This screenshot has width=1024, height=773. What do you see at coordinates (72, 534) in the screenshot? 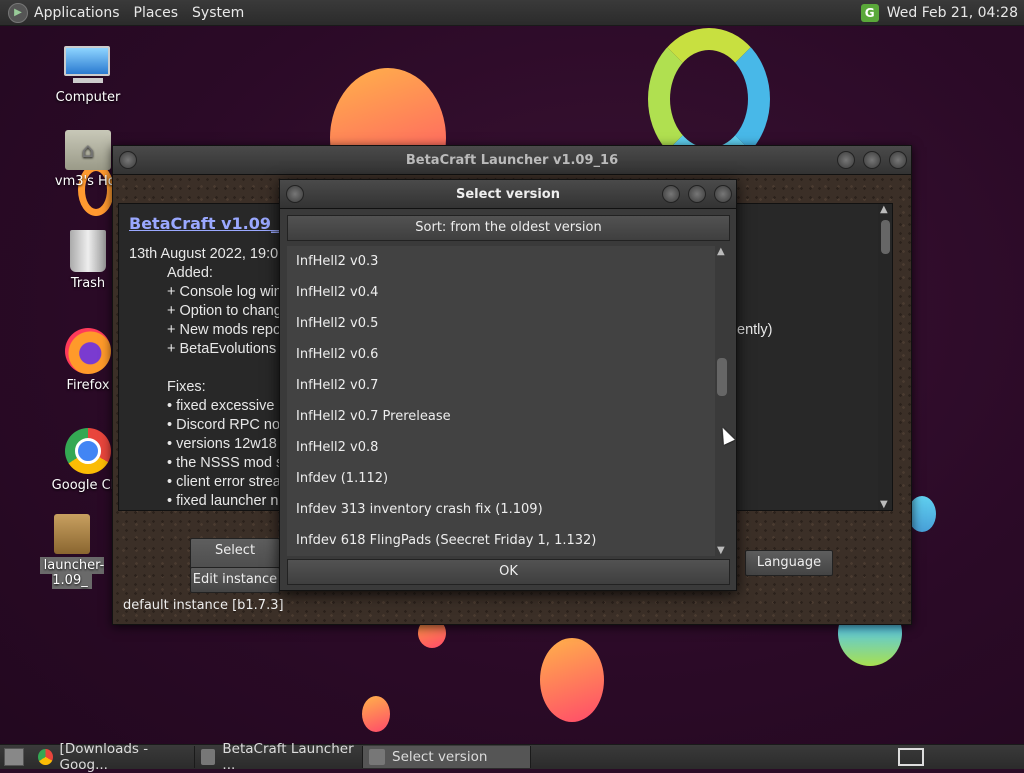
I see `package-icon` at bounding box center [72, 534].